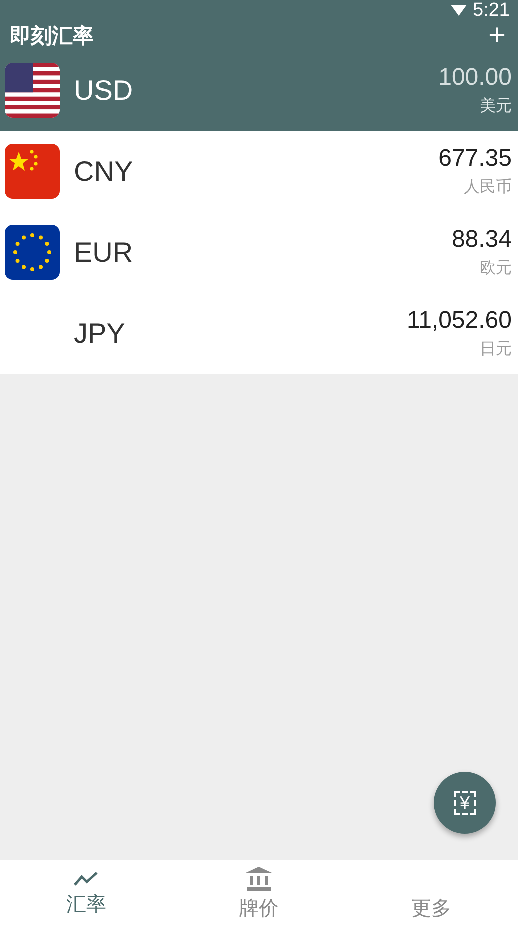  I want to click on currency-code: JPY, so click(100, 334).